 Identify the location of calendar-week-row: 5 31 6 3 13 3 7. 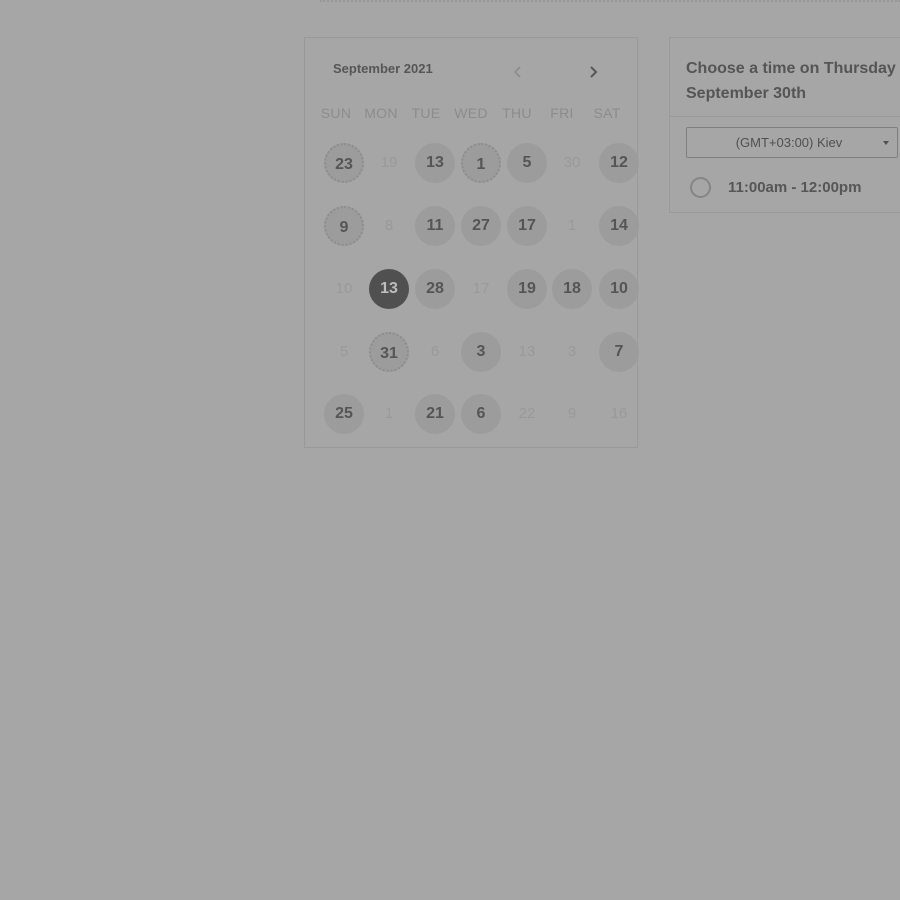
(472, 354).